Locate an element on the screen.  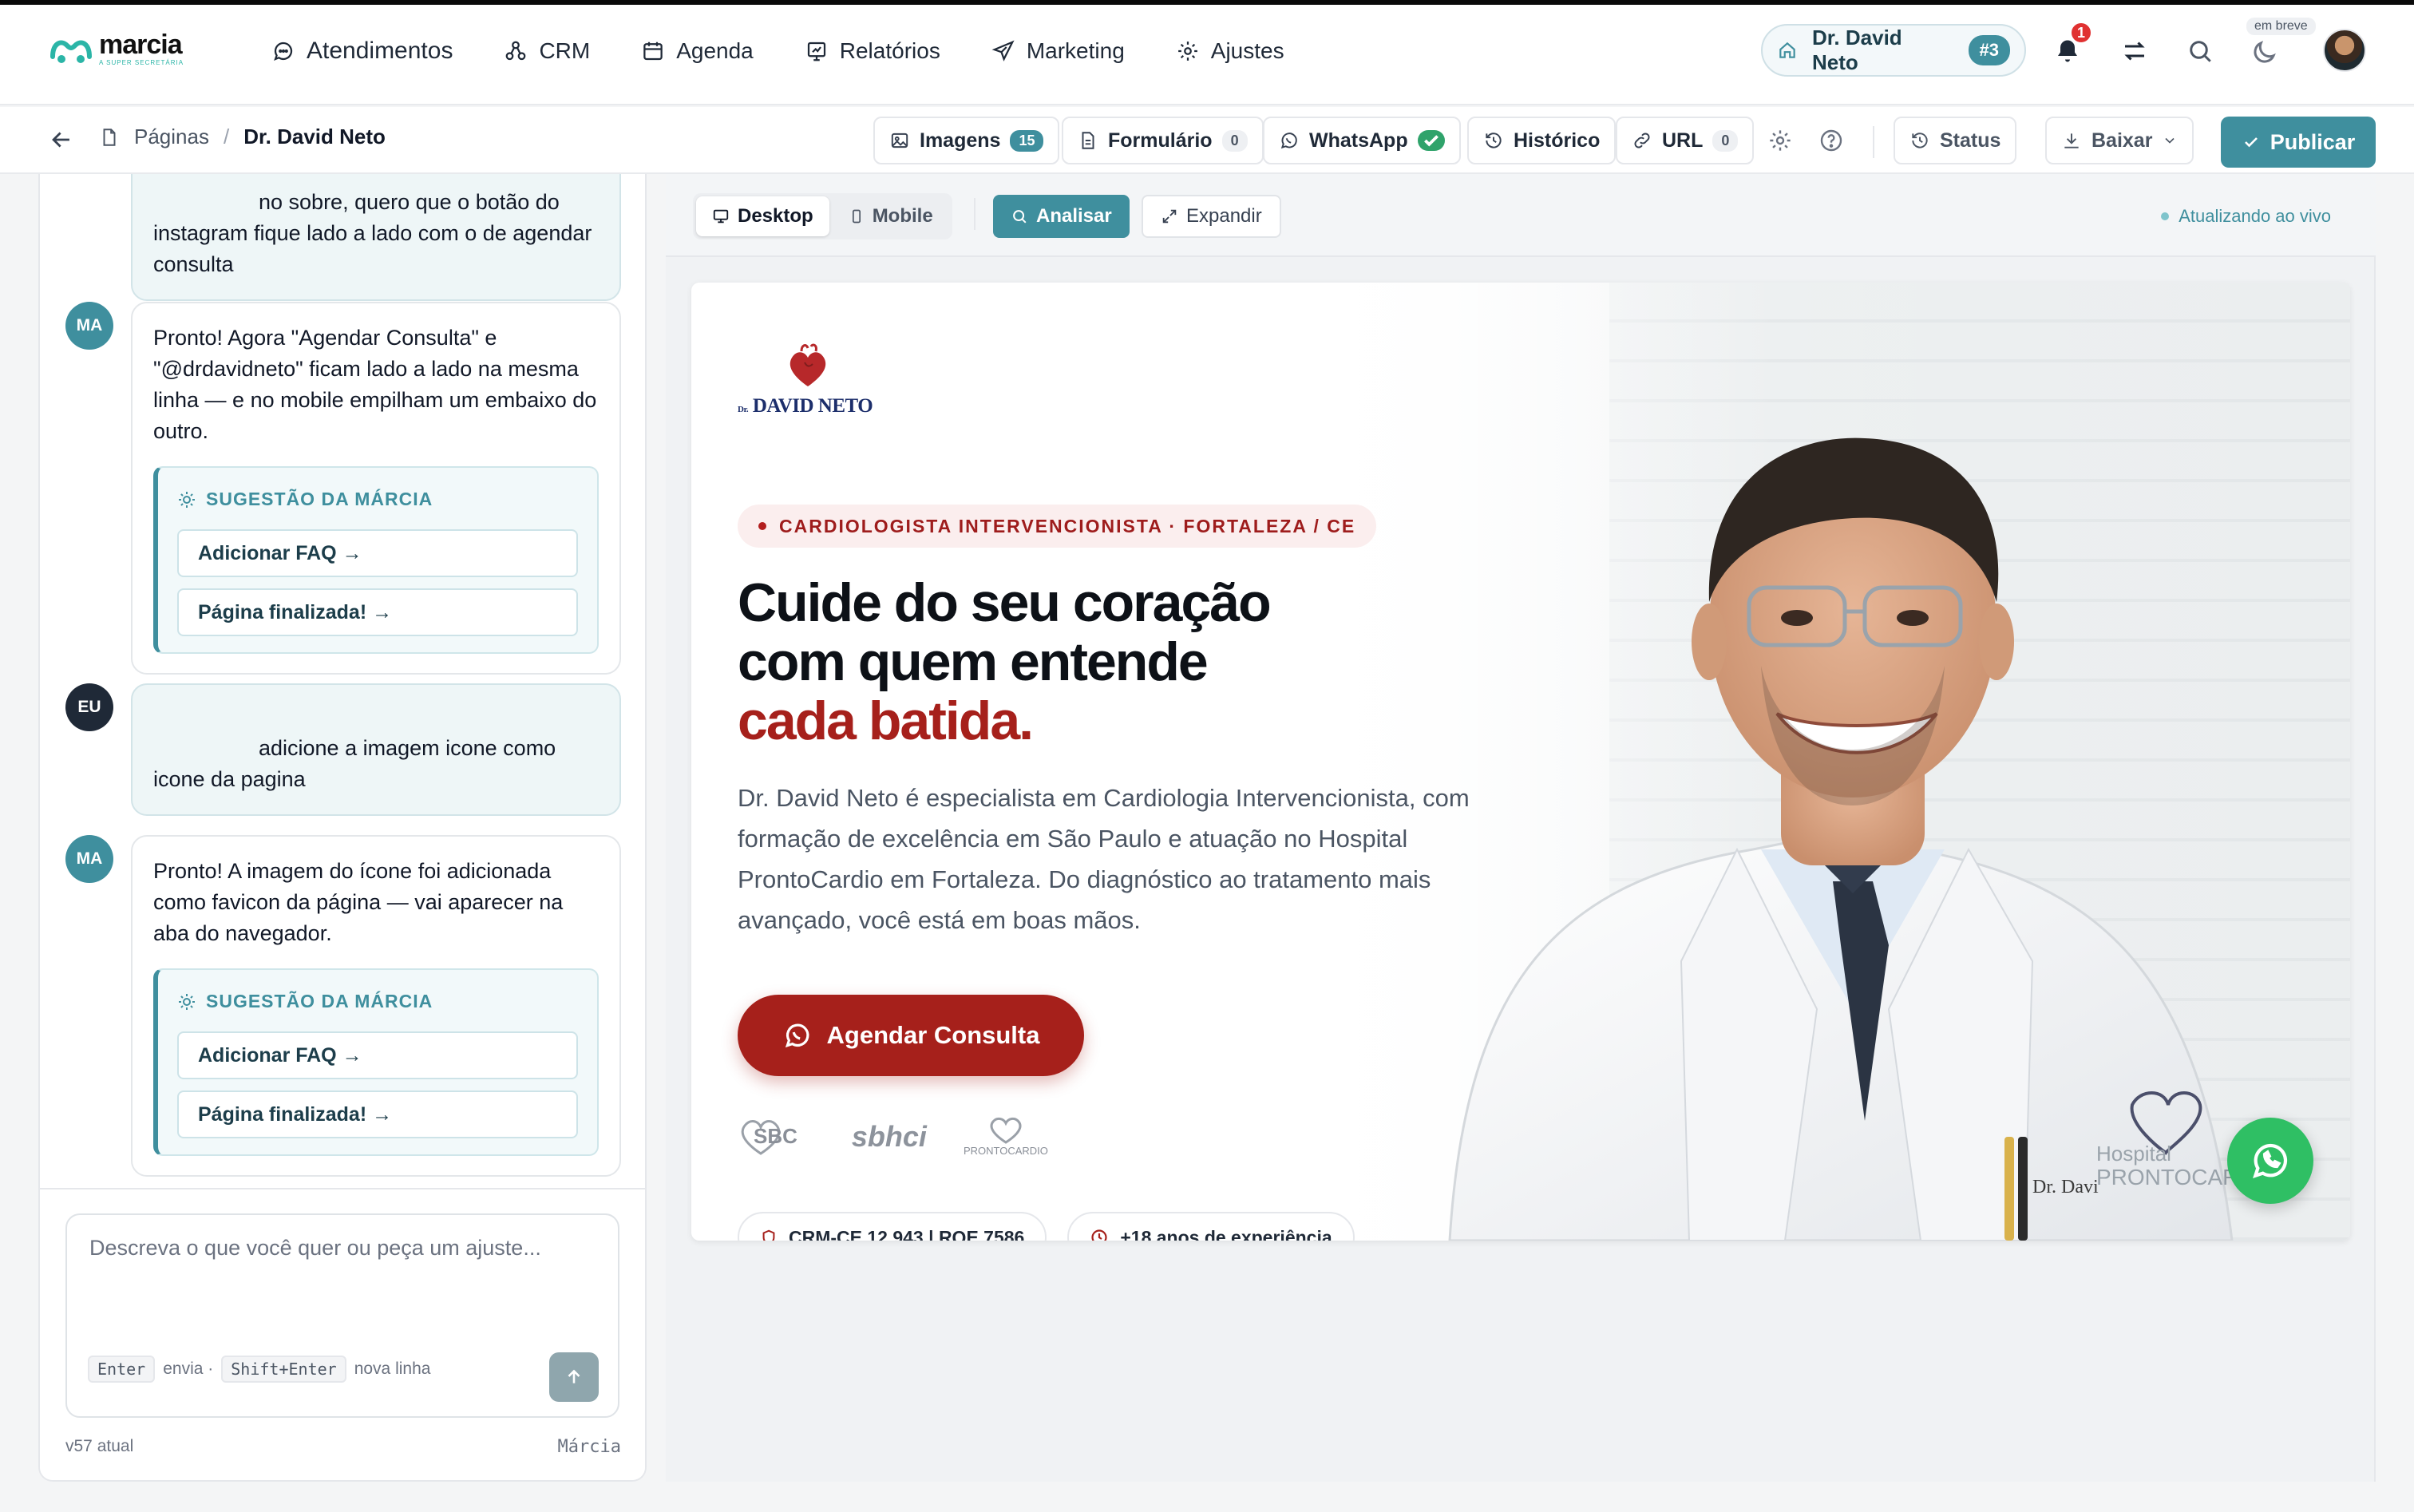
arrow-up-icon is located at coordinates (574, 1376).